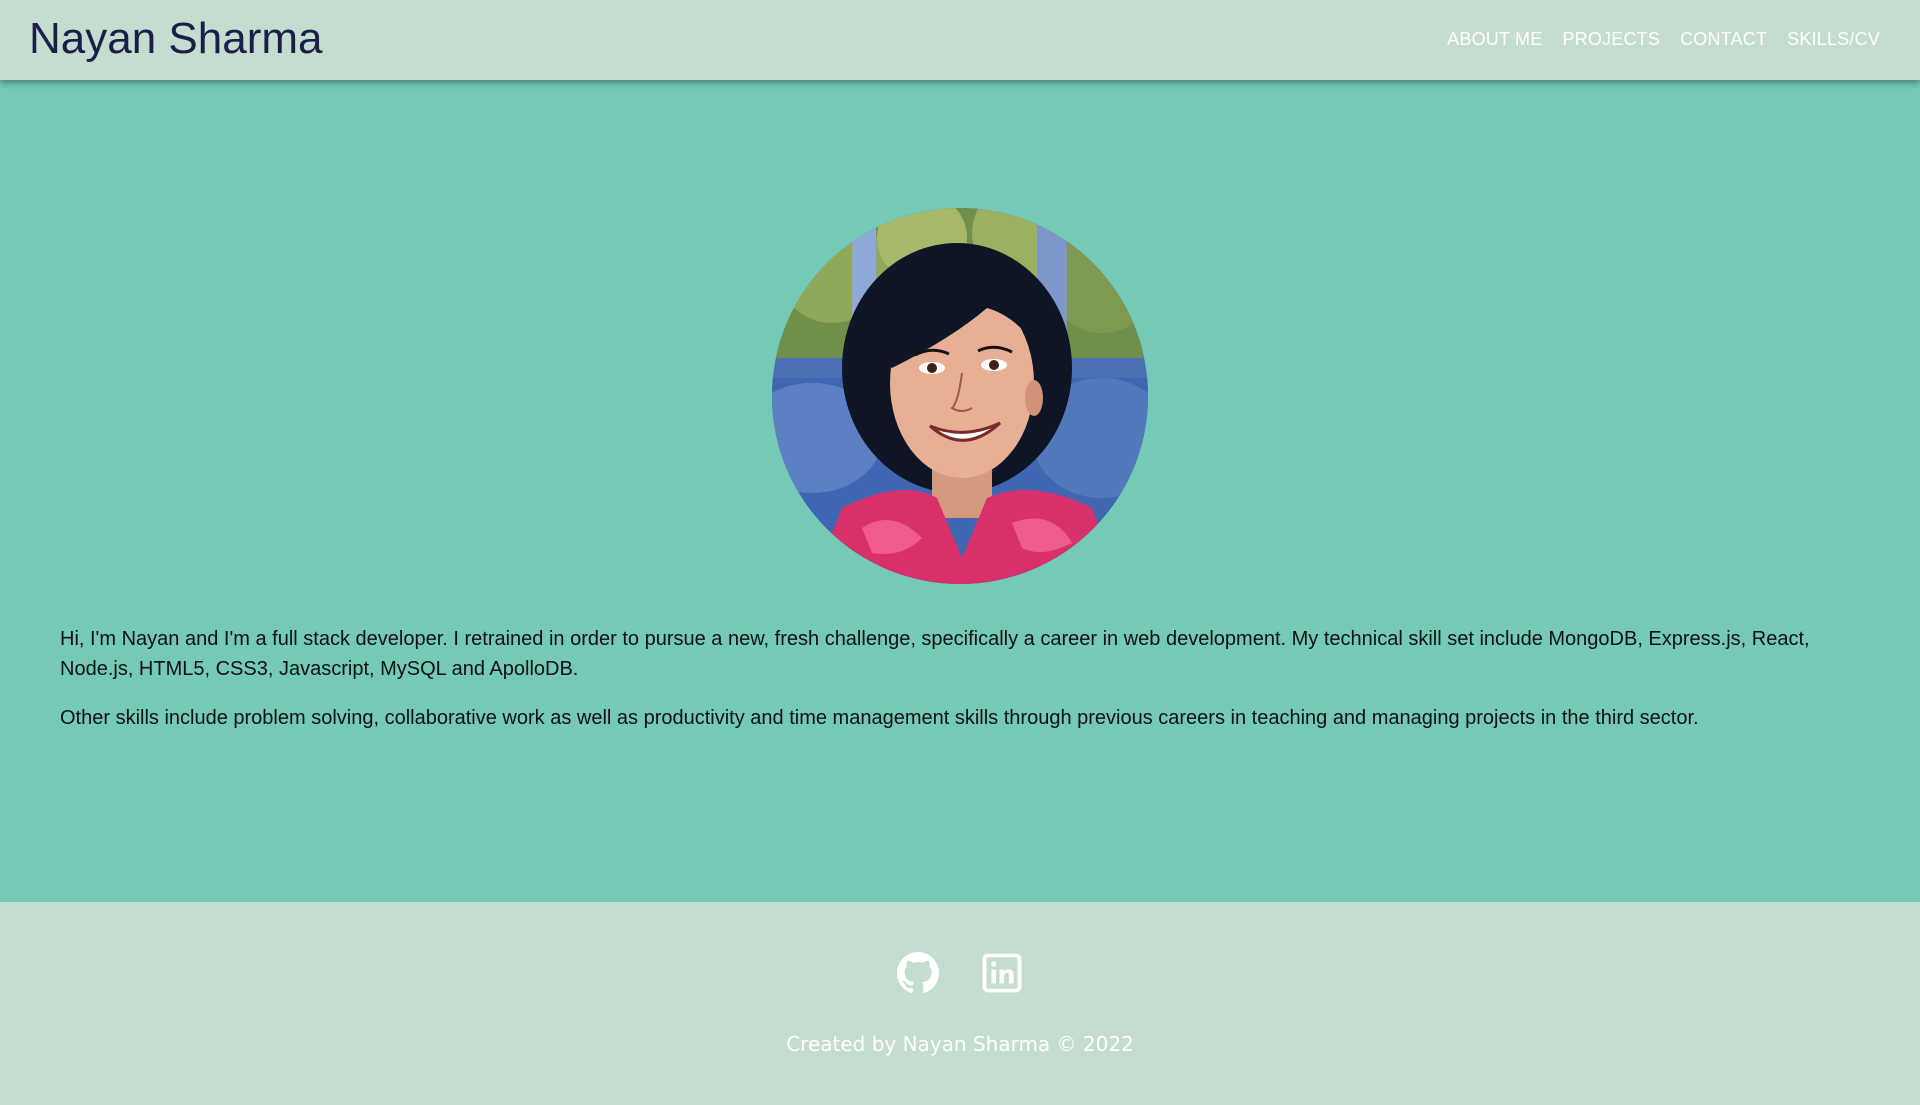 Image resolution: width=1920 pixels, height=1105 pixels. I want to click on avatar-illustration, so click(960, 396).